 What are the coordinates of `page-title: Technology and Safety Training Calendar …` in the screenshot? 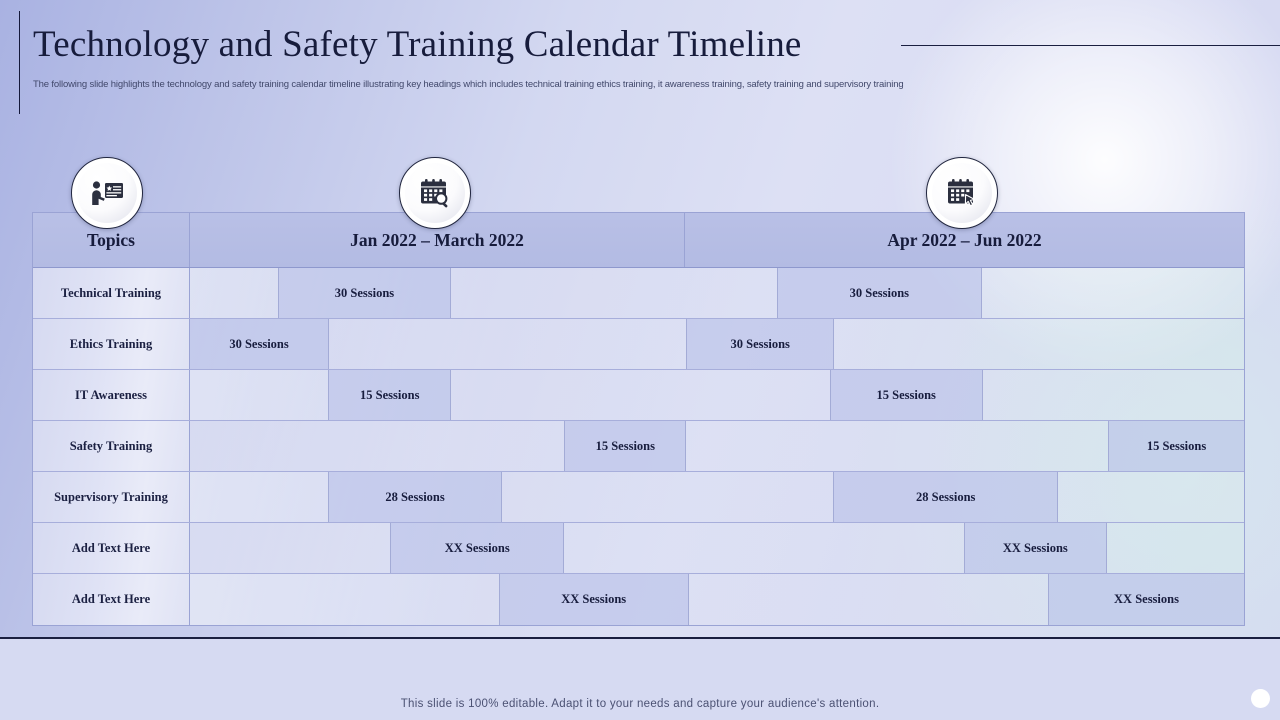 It's located at (417, 44).